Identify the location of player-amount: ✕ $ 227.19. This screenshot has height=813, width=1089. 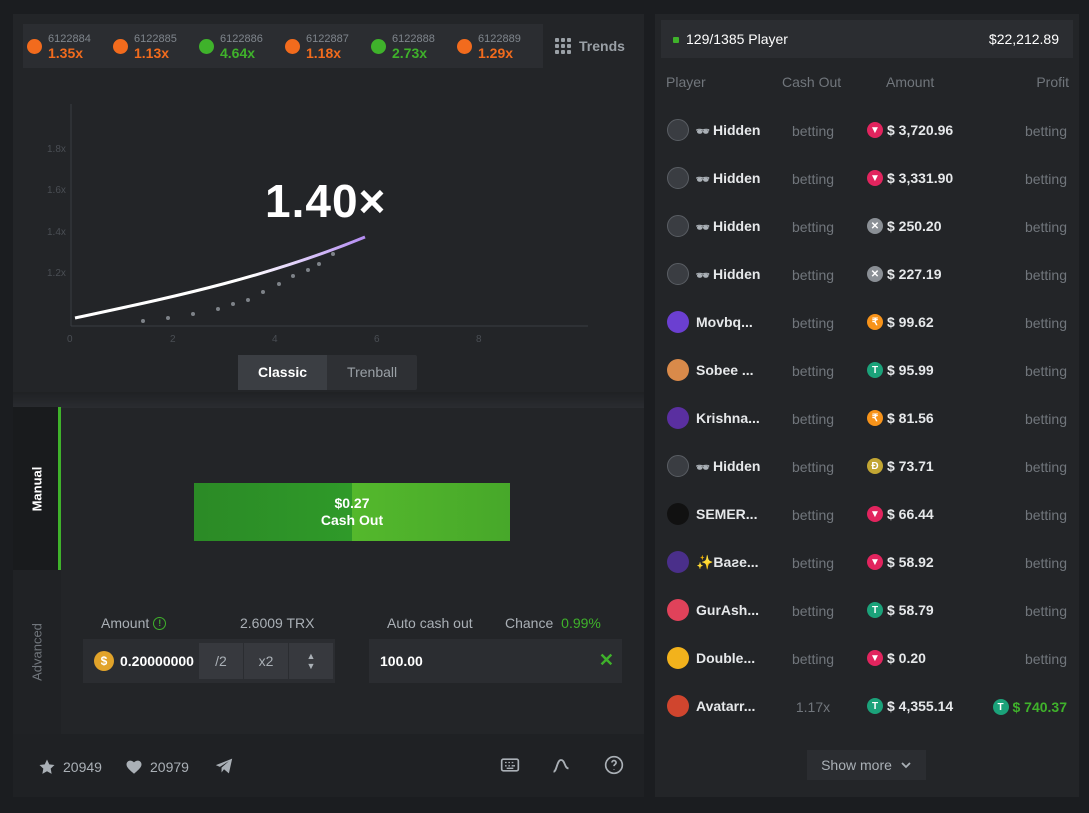
(904, 274).